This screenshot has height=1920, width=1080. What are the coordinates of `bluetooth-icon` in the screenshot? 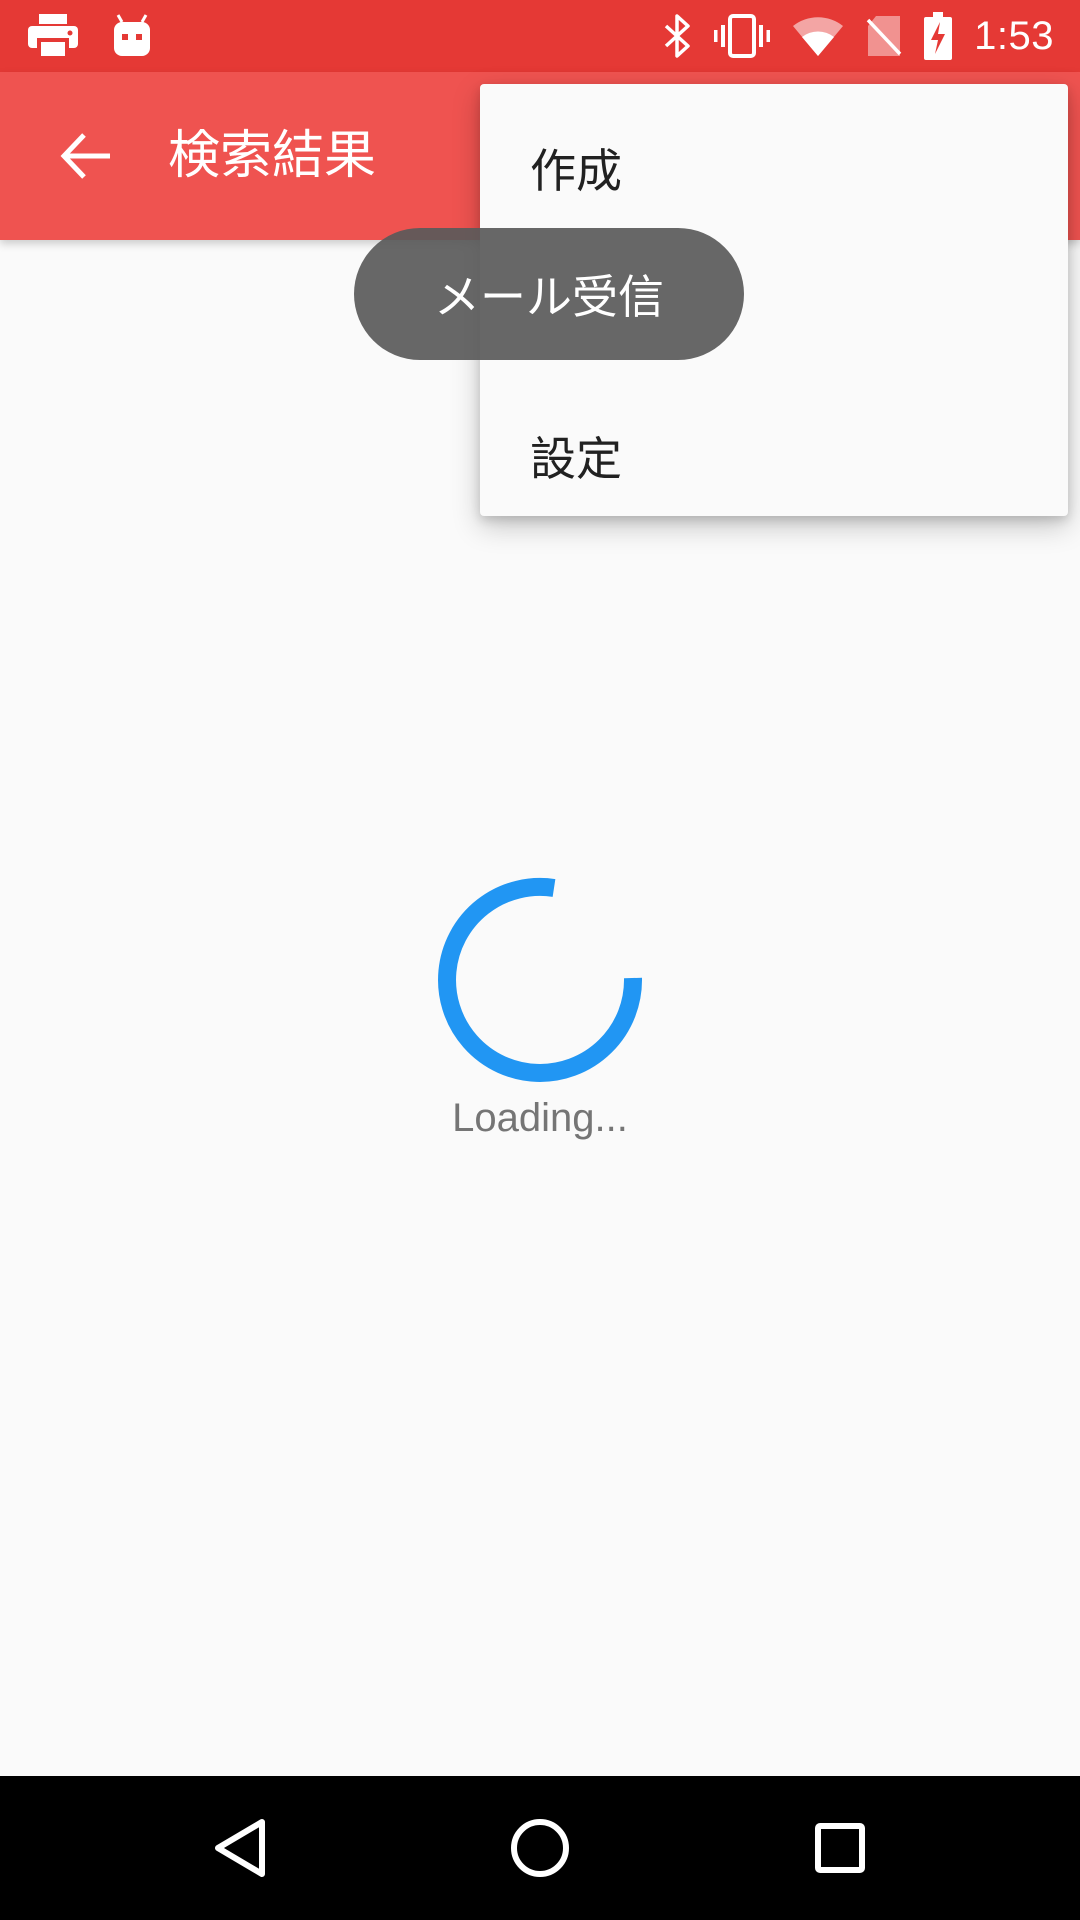 It's located at (677, 36).